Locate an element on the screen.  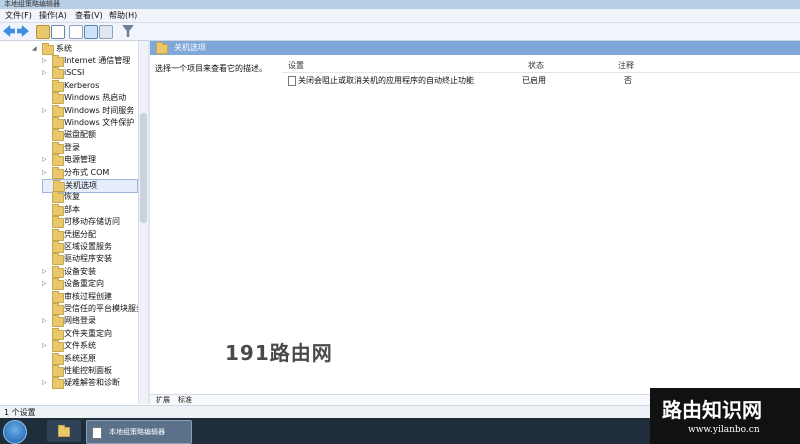
column-setting: 设置 is located at coordinates (296, 66).